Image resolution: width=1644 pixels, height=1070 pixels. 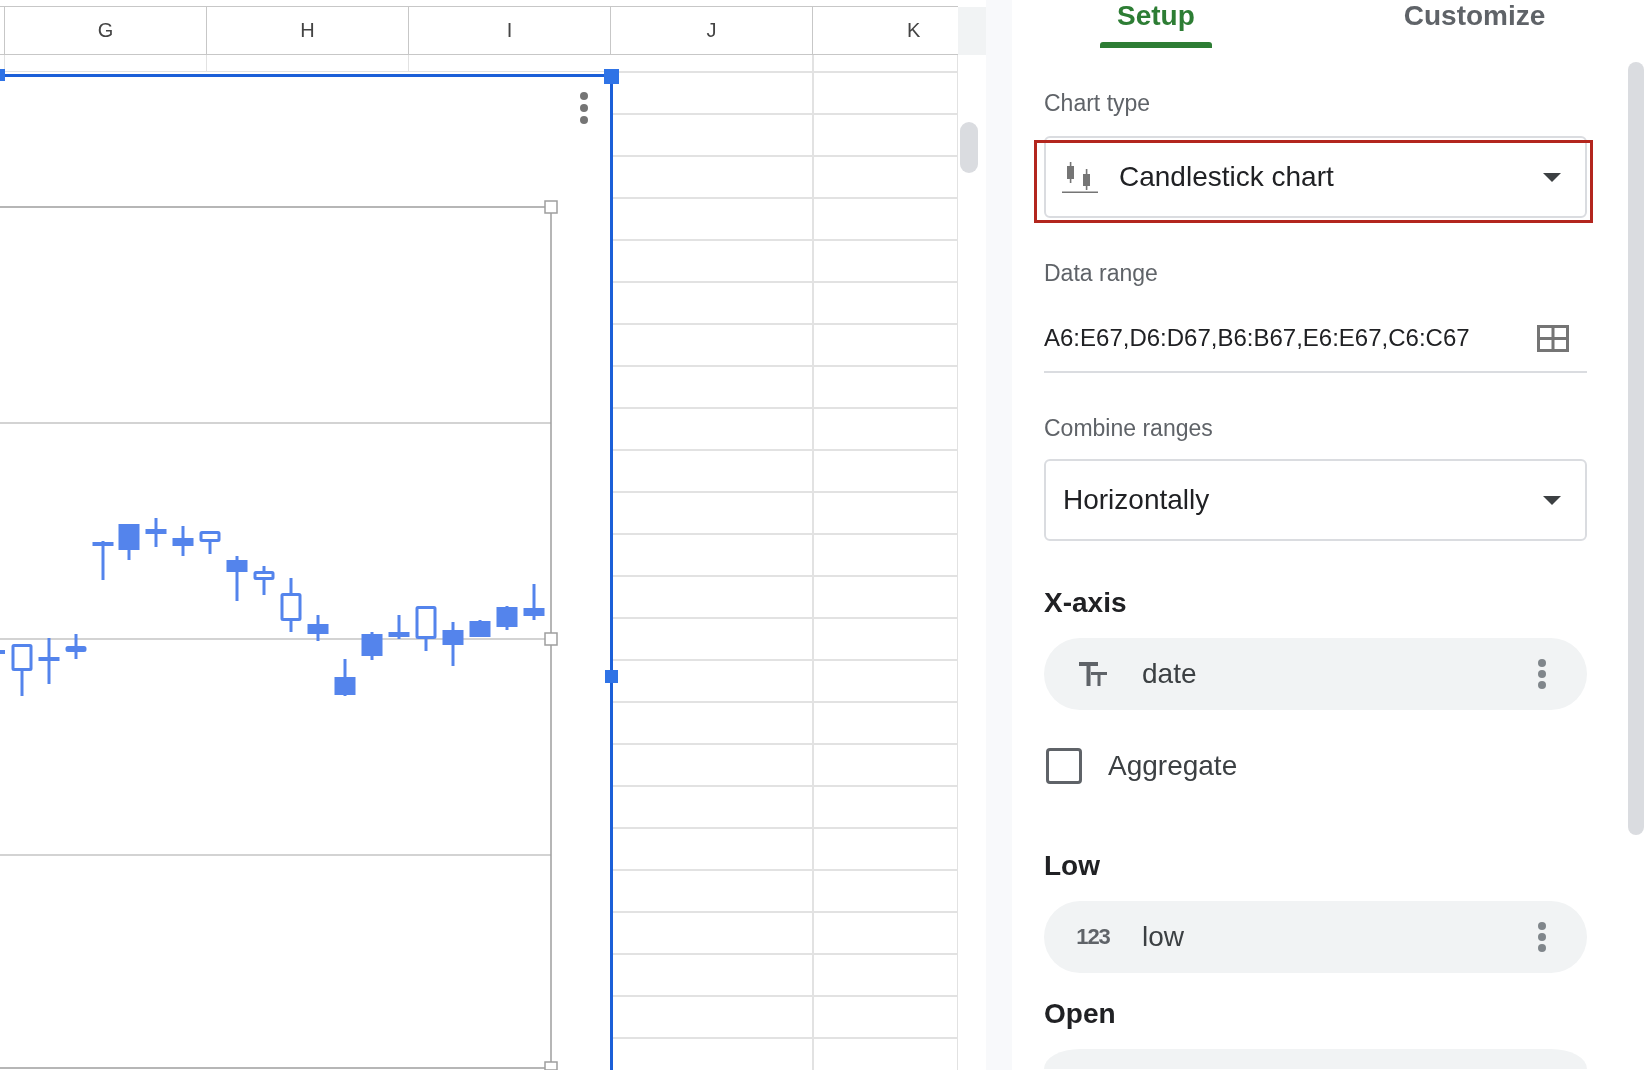 What do you see at coordinates (1085, 603) in the screenshot?
I see `section-heading: X-axis` at bounding box center [1085, 603].